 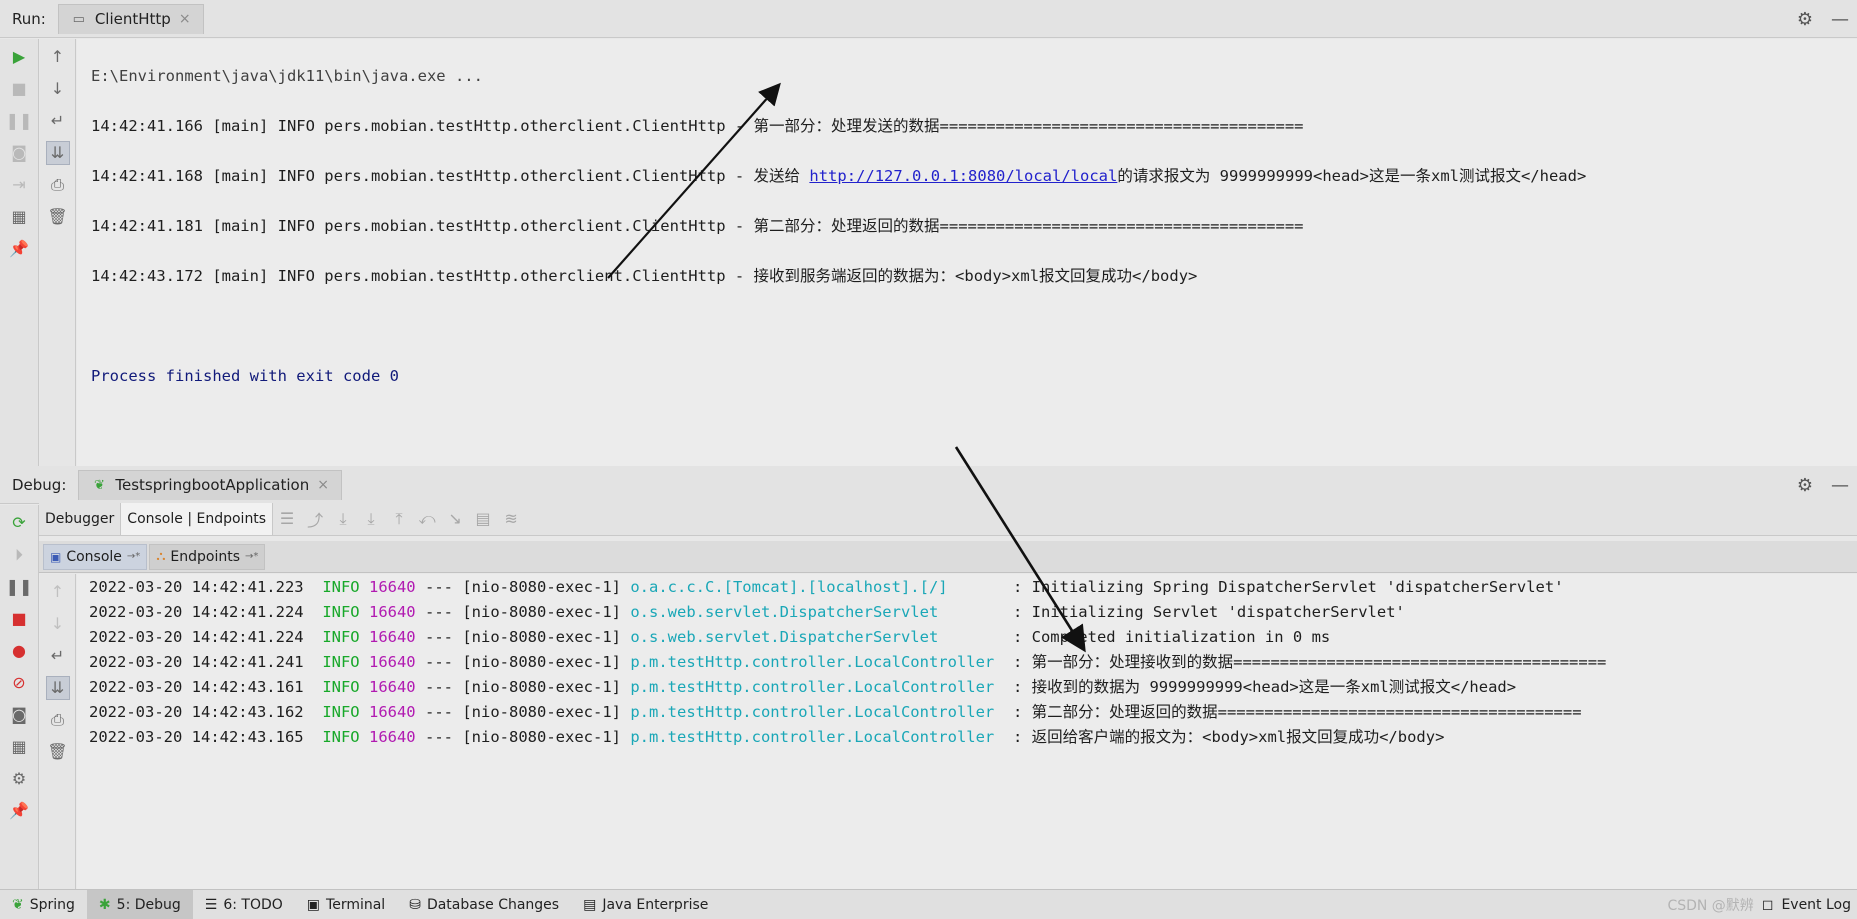 I want to click on step-out-icon: ⤒, so click(x=399, y=519).